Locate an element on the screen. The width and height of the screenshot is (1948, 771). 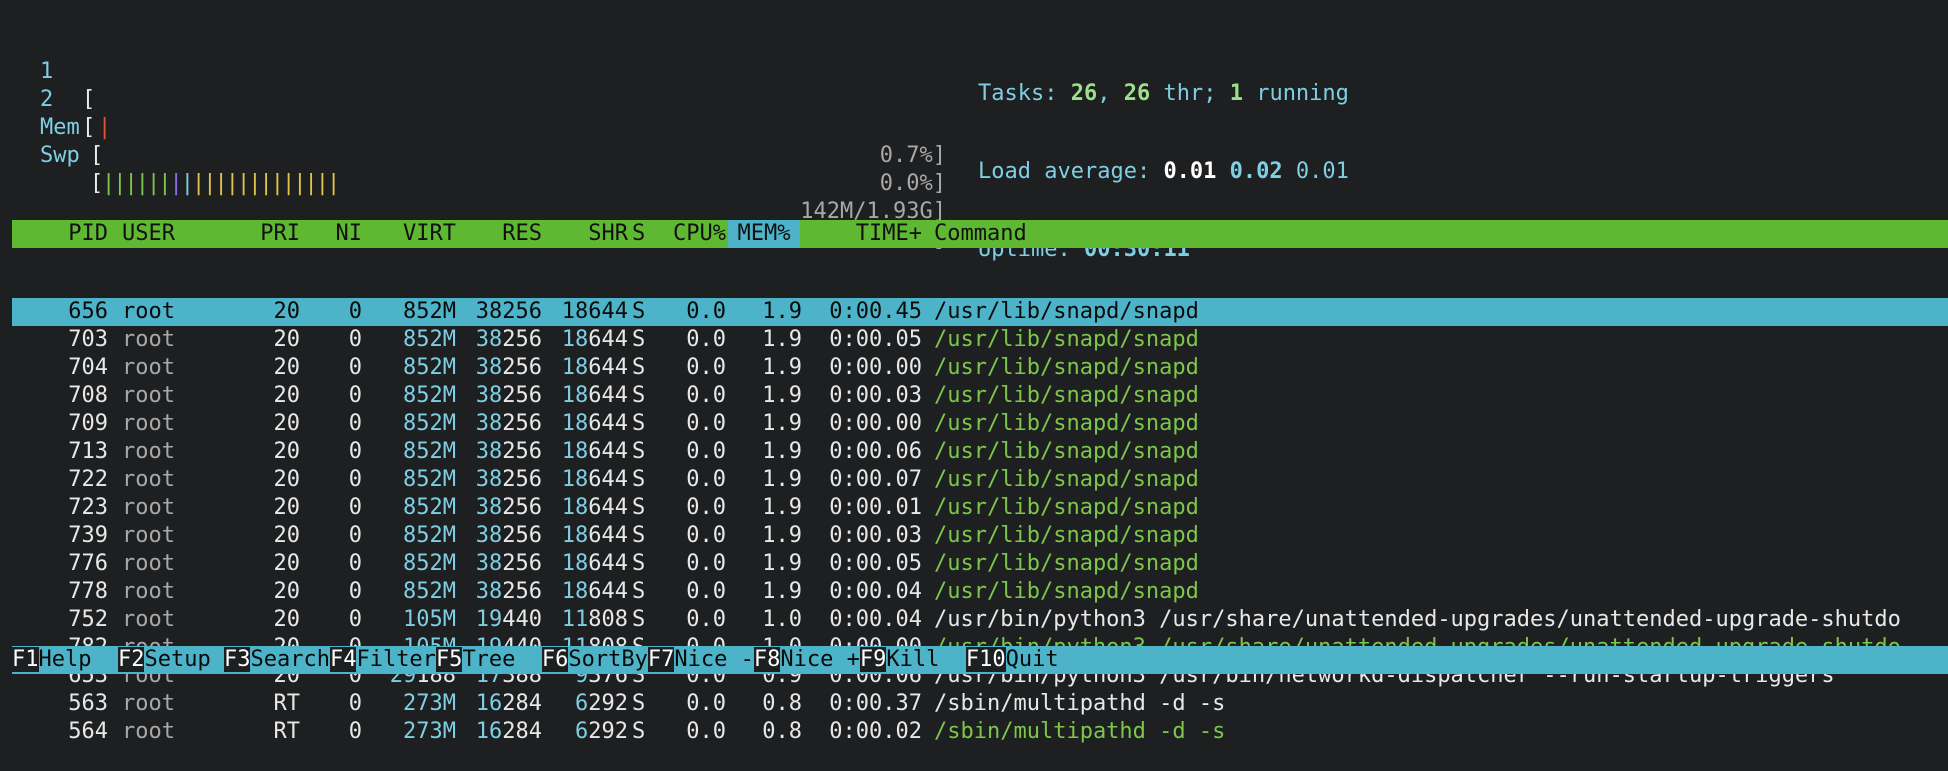
fkey-f10: F10Quit is located at coordinates (1012, 660).